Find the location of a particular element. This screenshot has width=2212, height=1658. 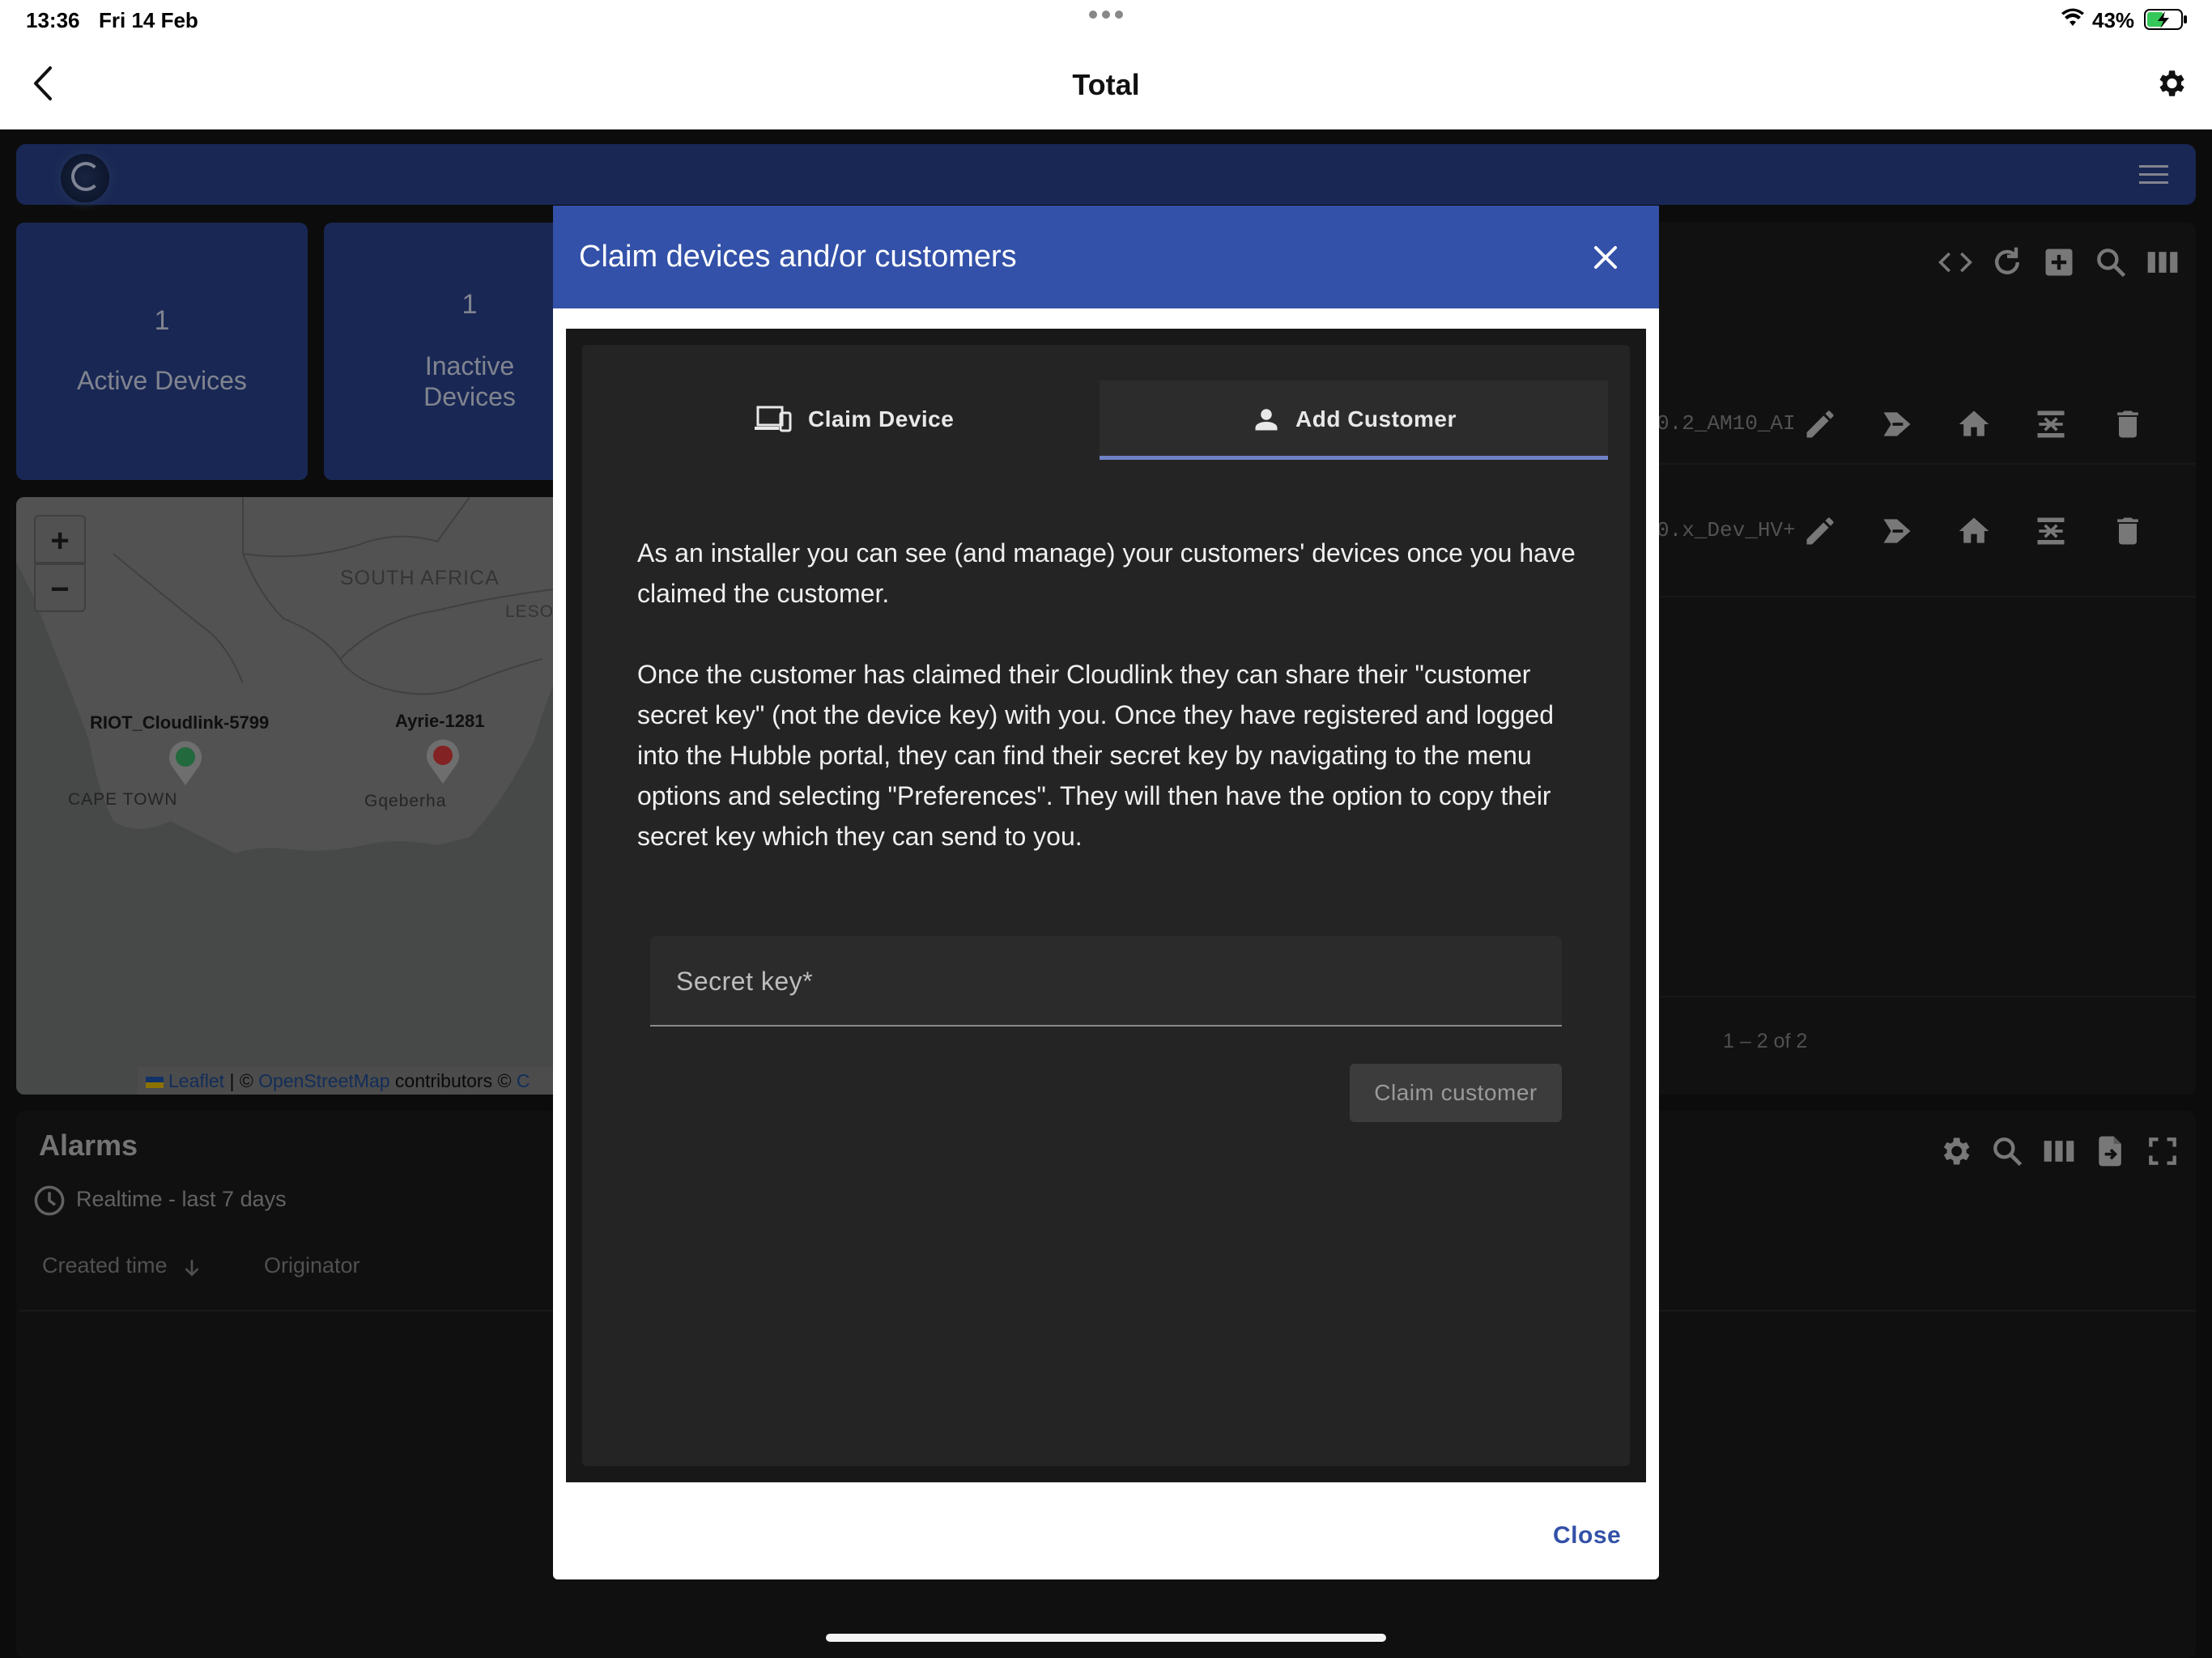

active-tab-indicator is located at coordinates (1354, 458).